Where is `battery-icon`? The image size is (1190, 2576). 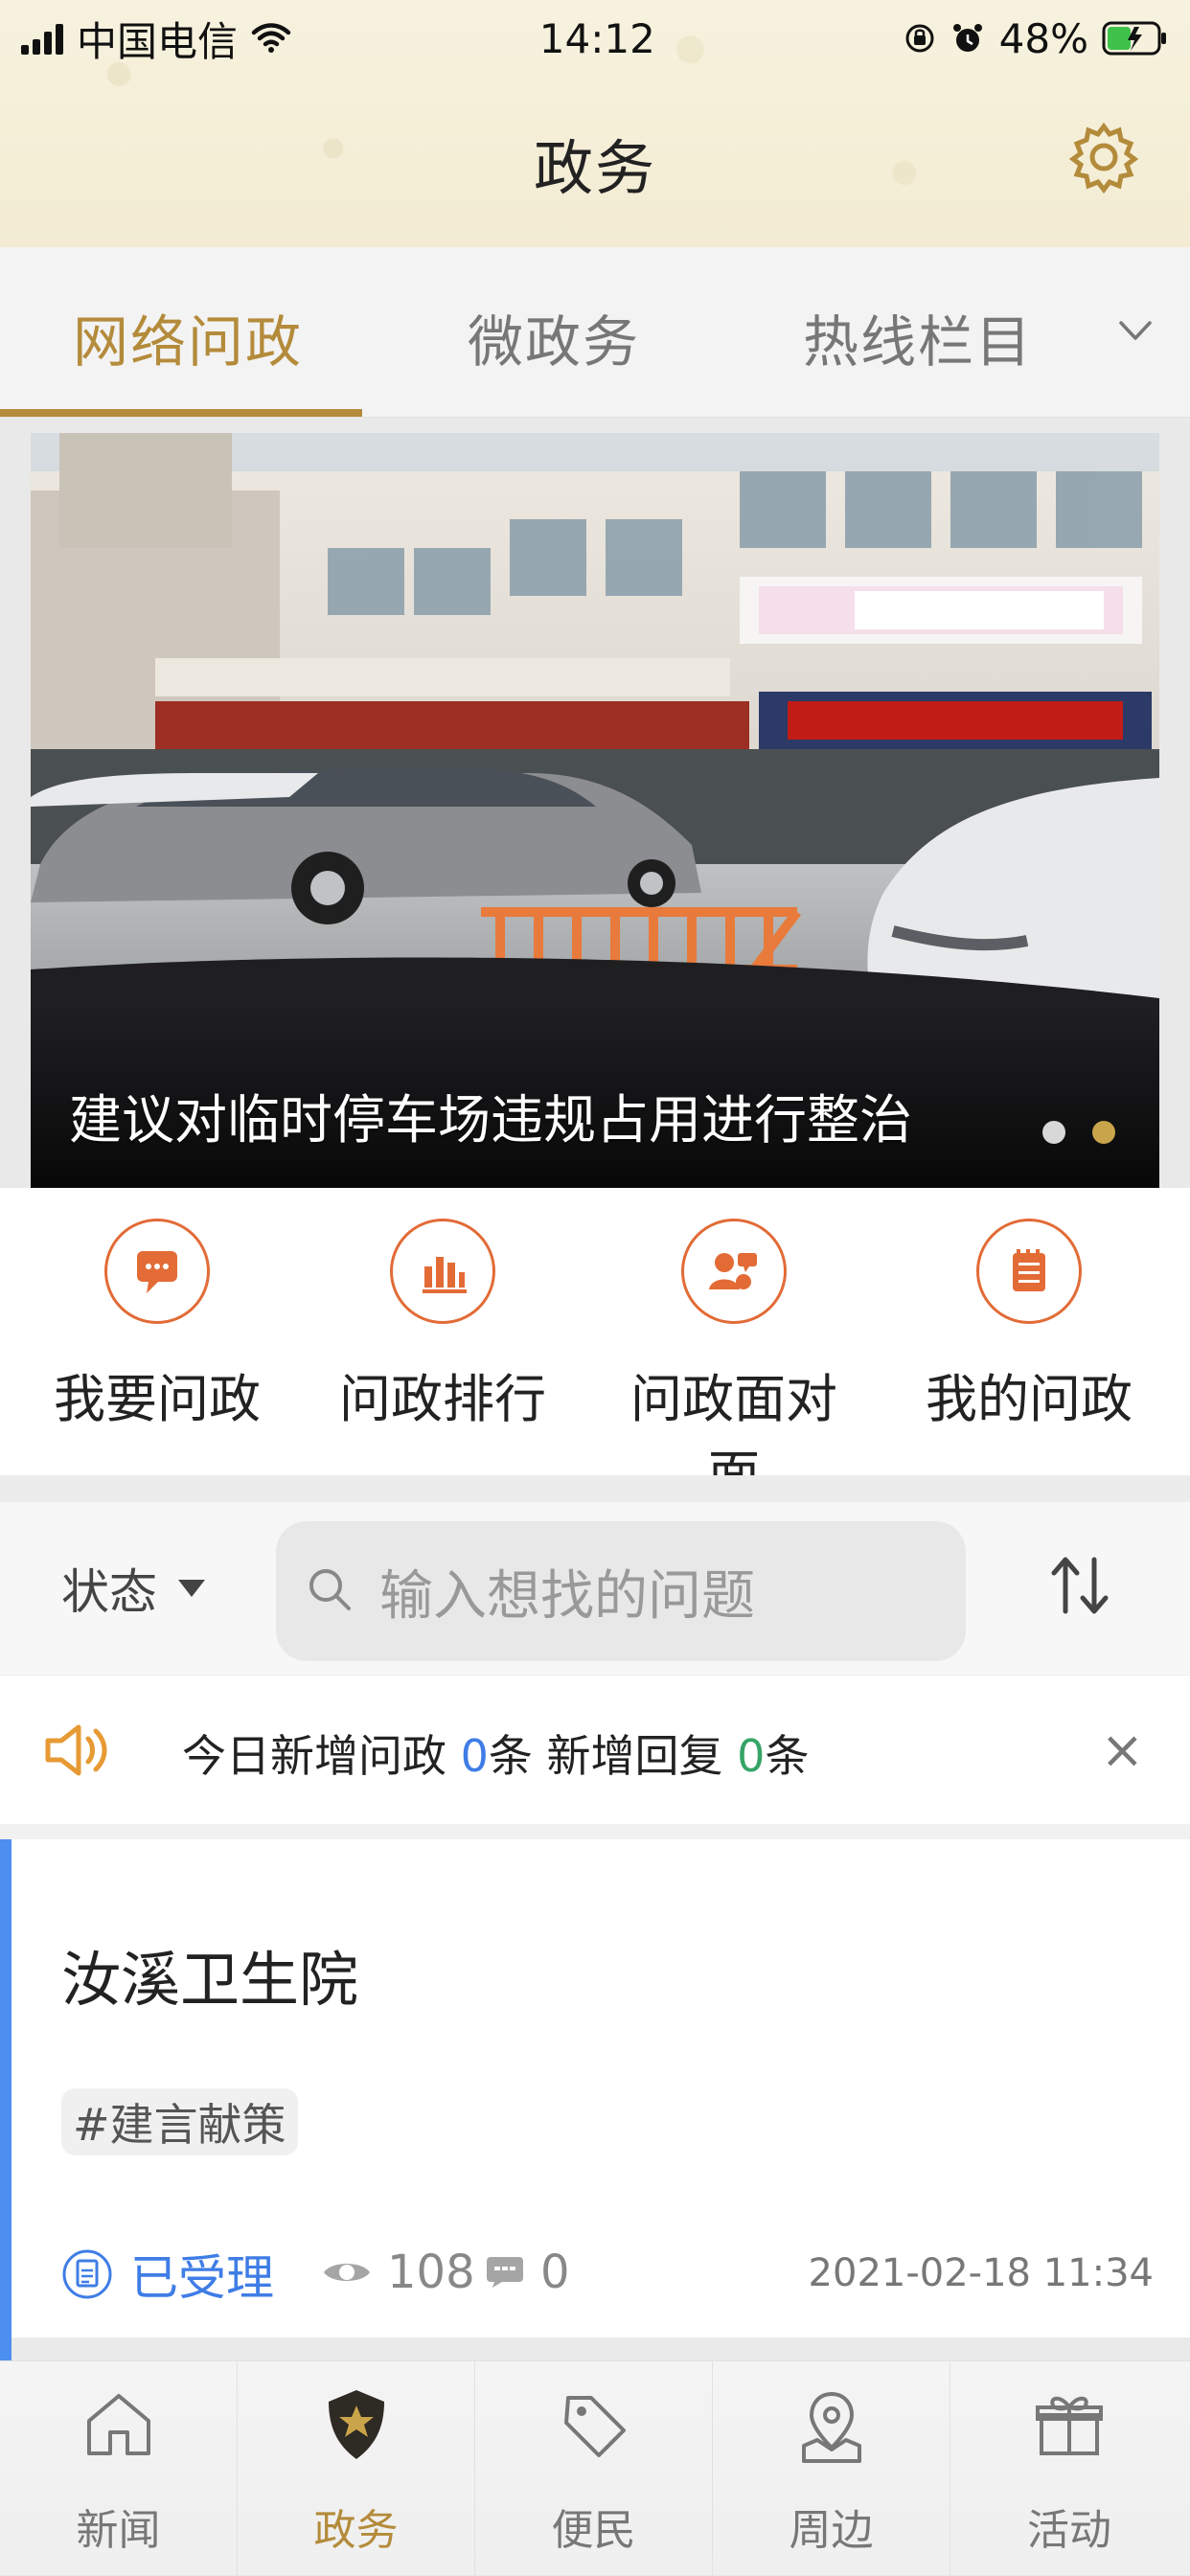 battery-icon is located at coordinates (1135, 38).